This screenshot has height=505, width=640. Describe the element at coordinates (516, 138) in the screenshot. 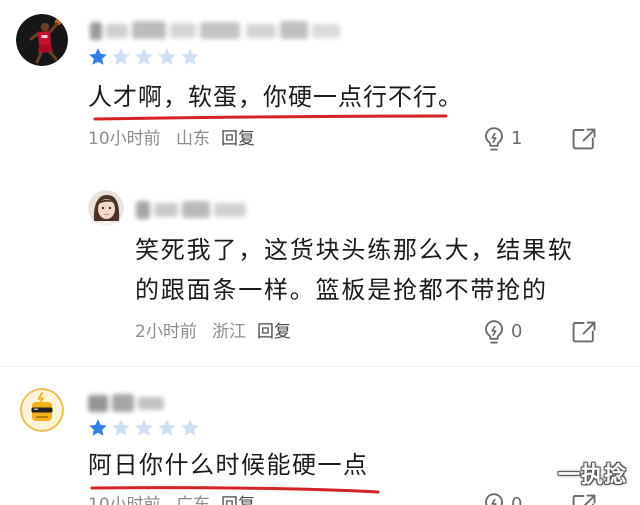

I see `like-count: 1` at that location.